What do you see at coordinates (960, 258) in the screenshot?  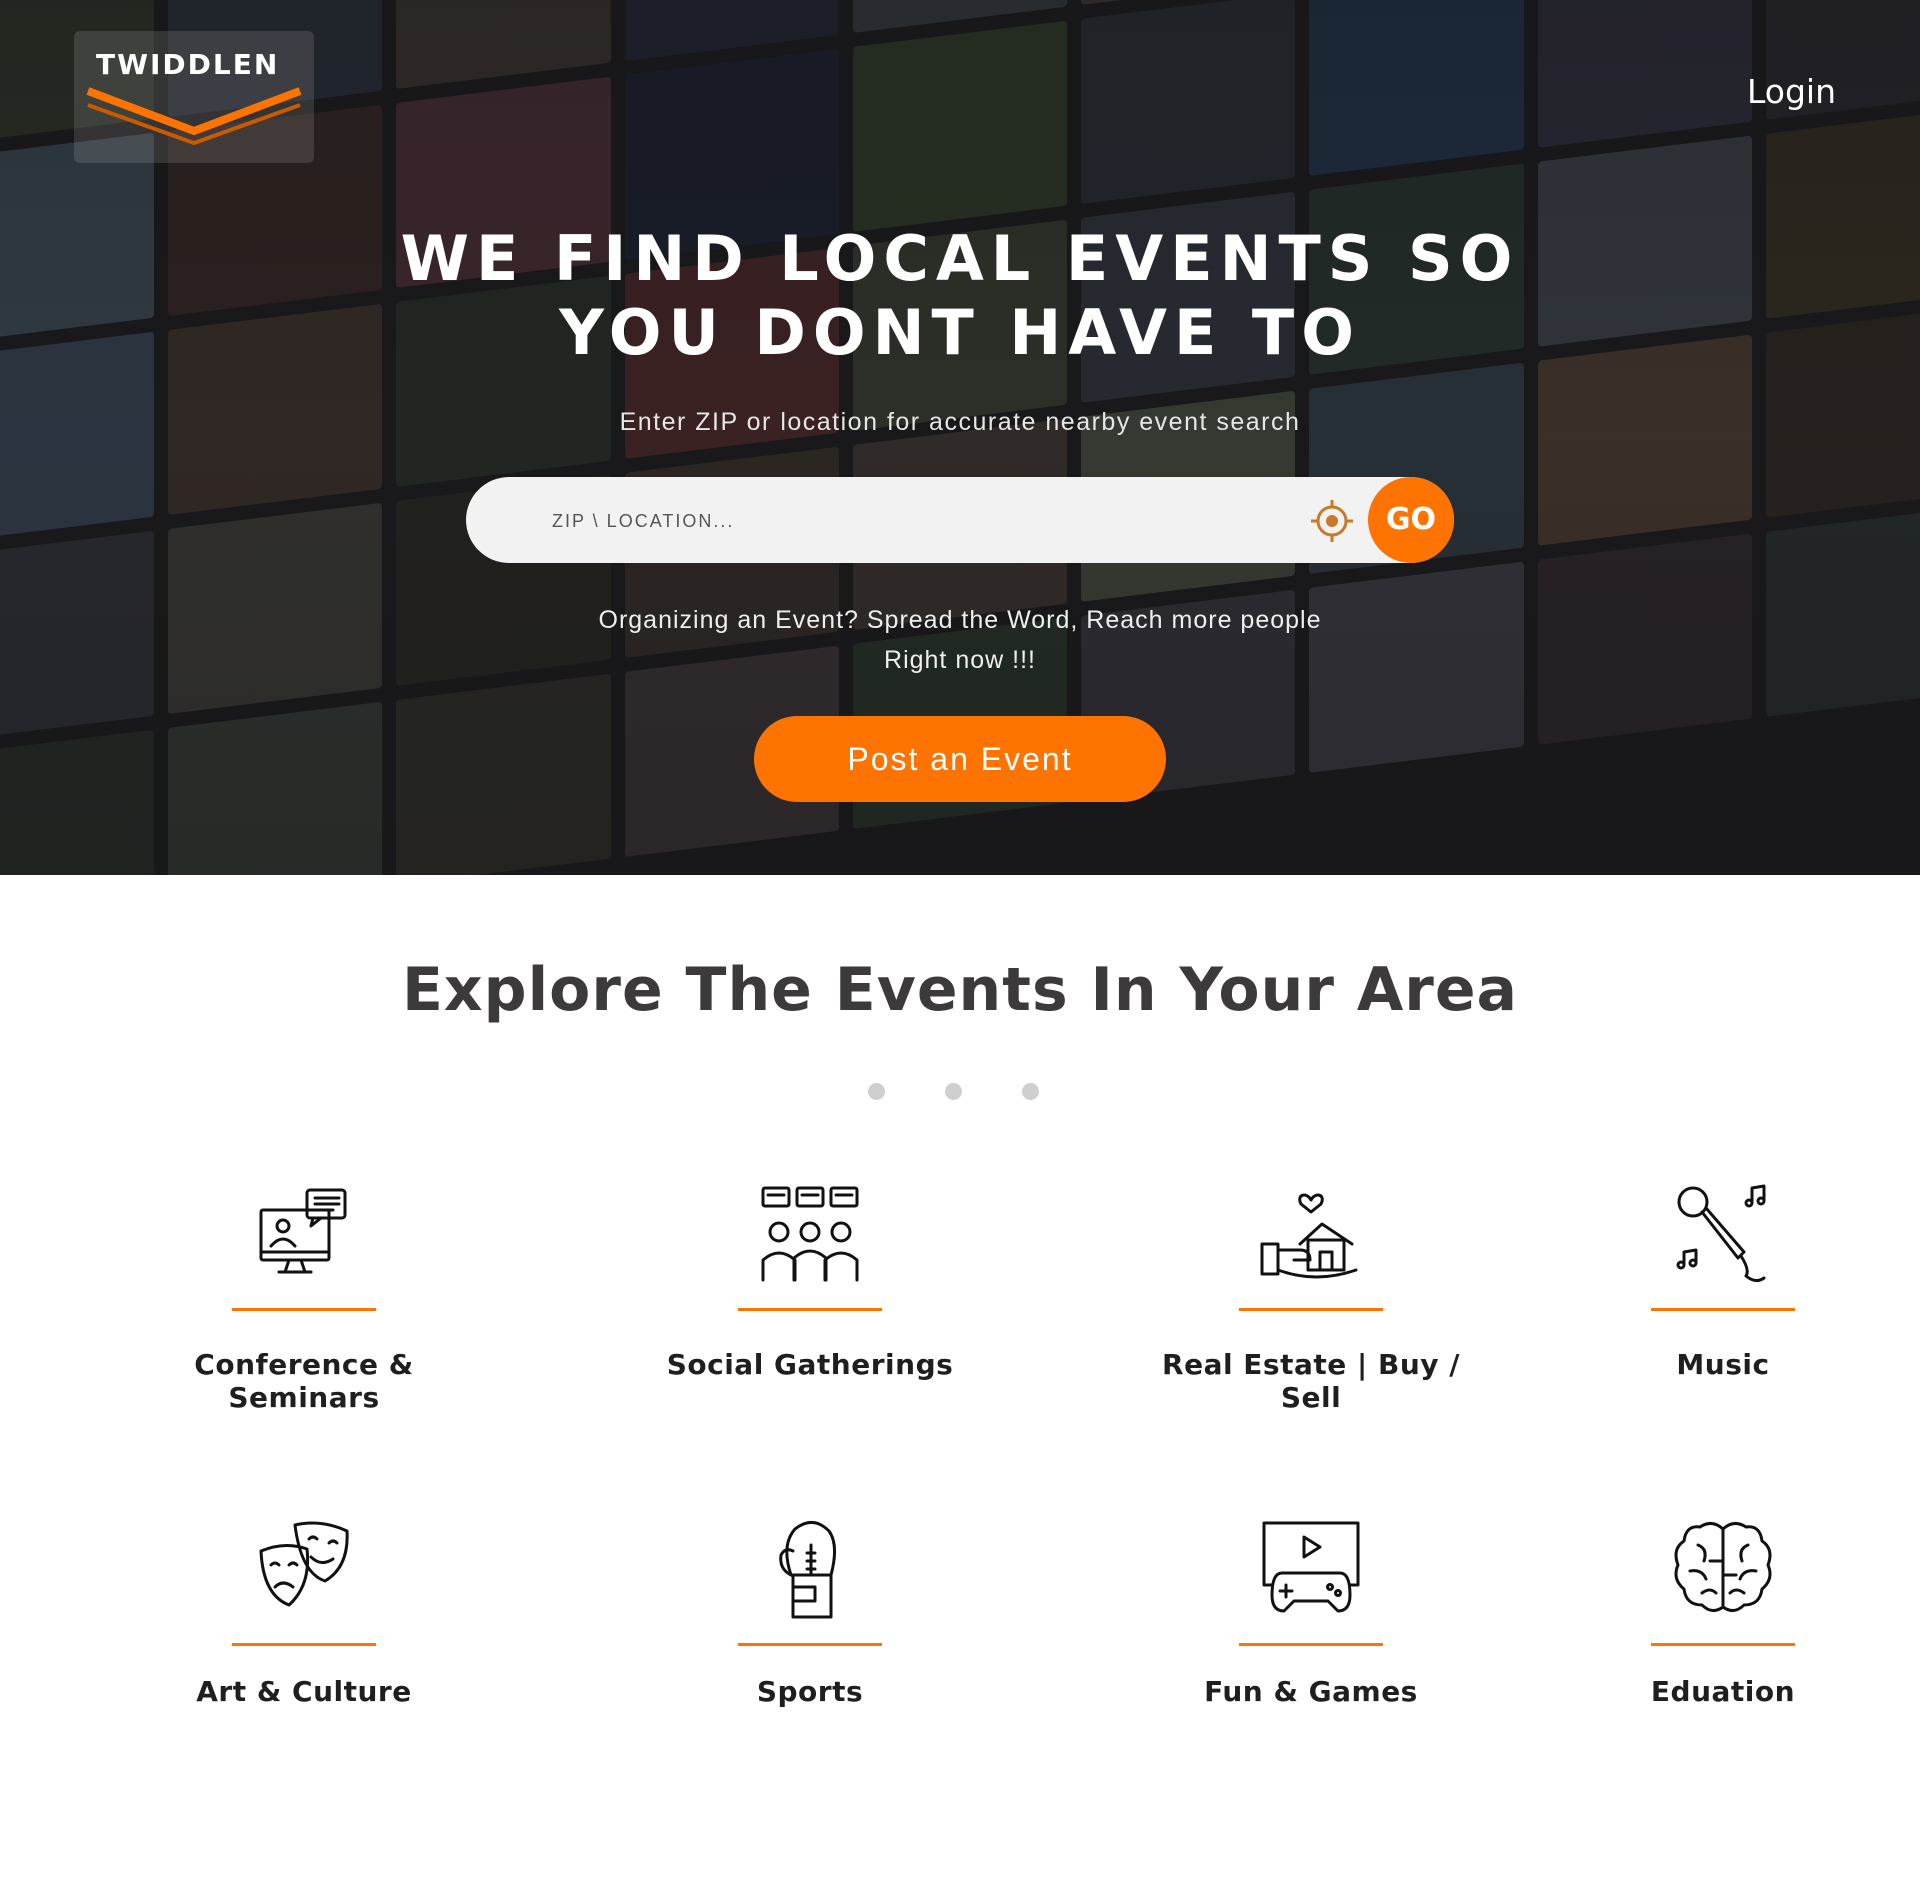 I see `headline-line-1: WE FIND LOCAL EVENTS SO` at bounding box center [960, 258].